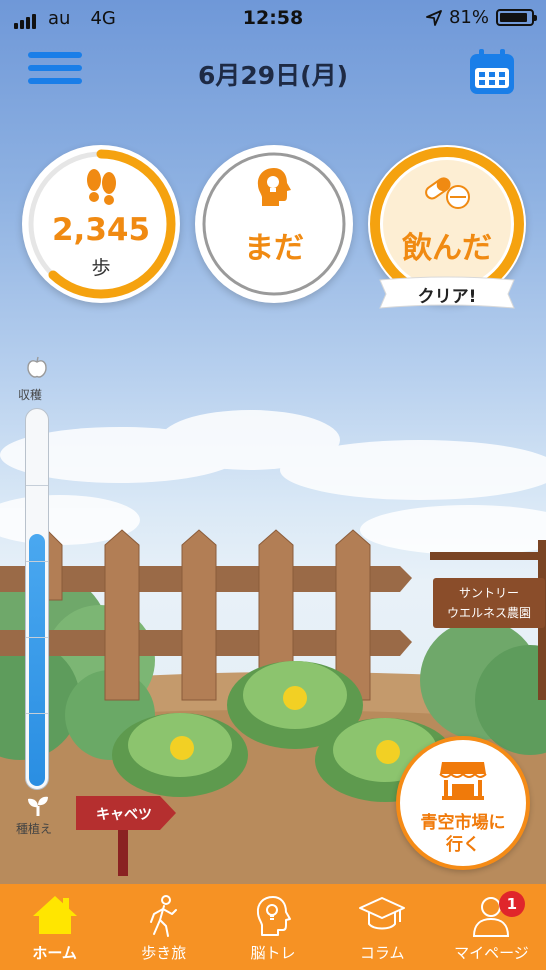 This screenshot has height=970, width=546. I want to click on status-bar: au 4G 12:58 81%, so click(273, 18).